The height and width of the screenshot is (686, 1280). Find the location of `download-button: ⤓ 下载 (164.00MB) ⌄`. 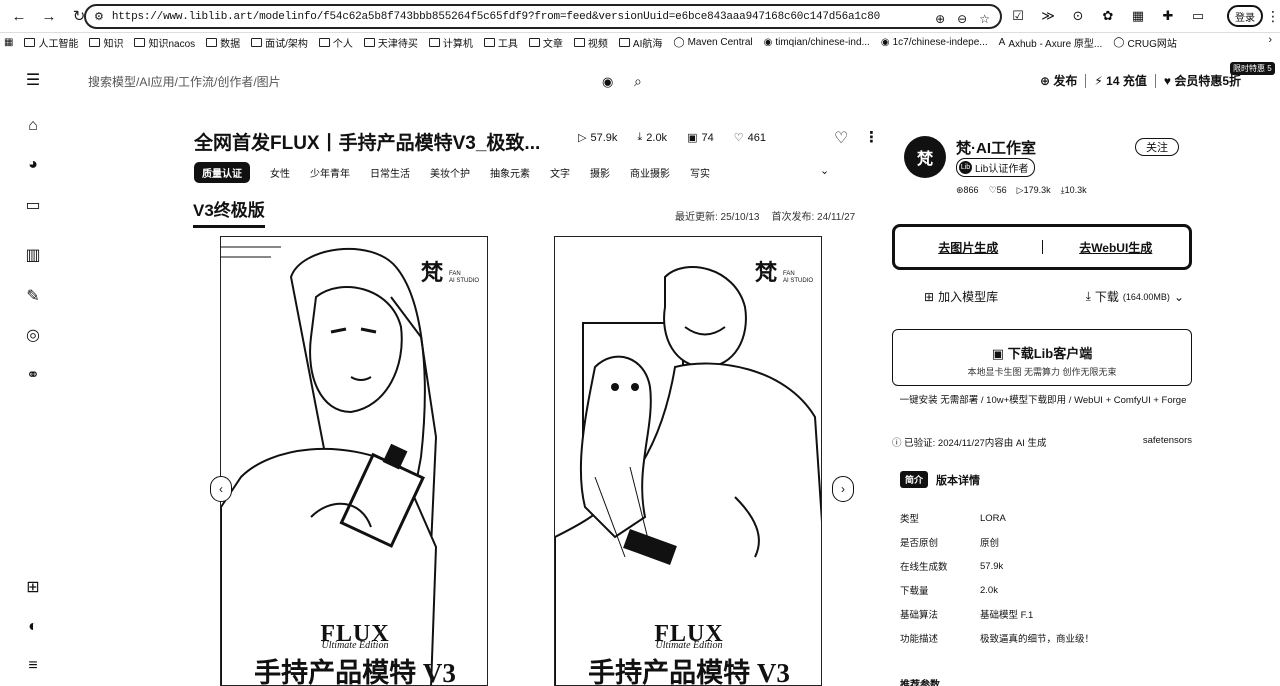

download-button: ⤓ 下载 (164.00MB) ⌄ is located at coordinates (1135, 296).